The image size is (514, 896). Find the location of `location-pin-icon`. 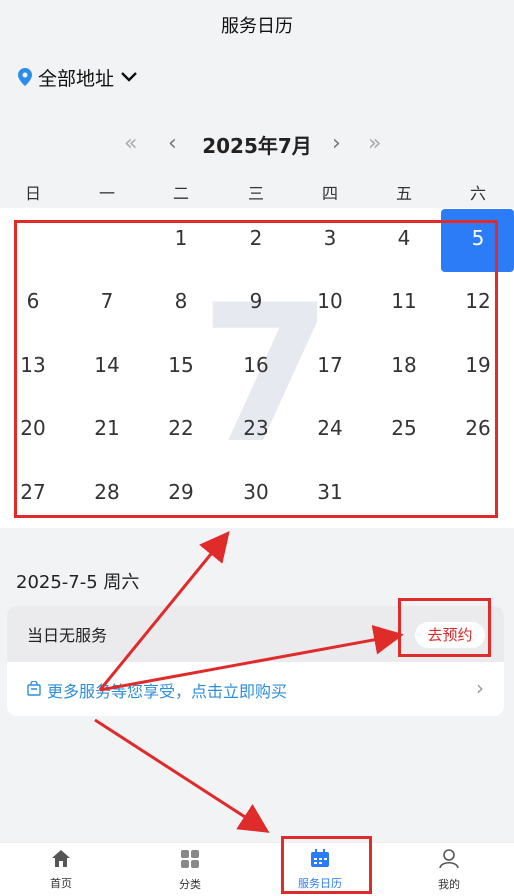

location-pin-icon is located at coordinates (25, 77).